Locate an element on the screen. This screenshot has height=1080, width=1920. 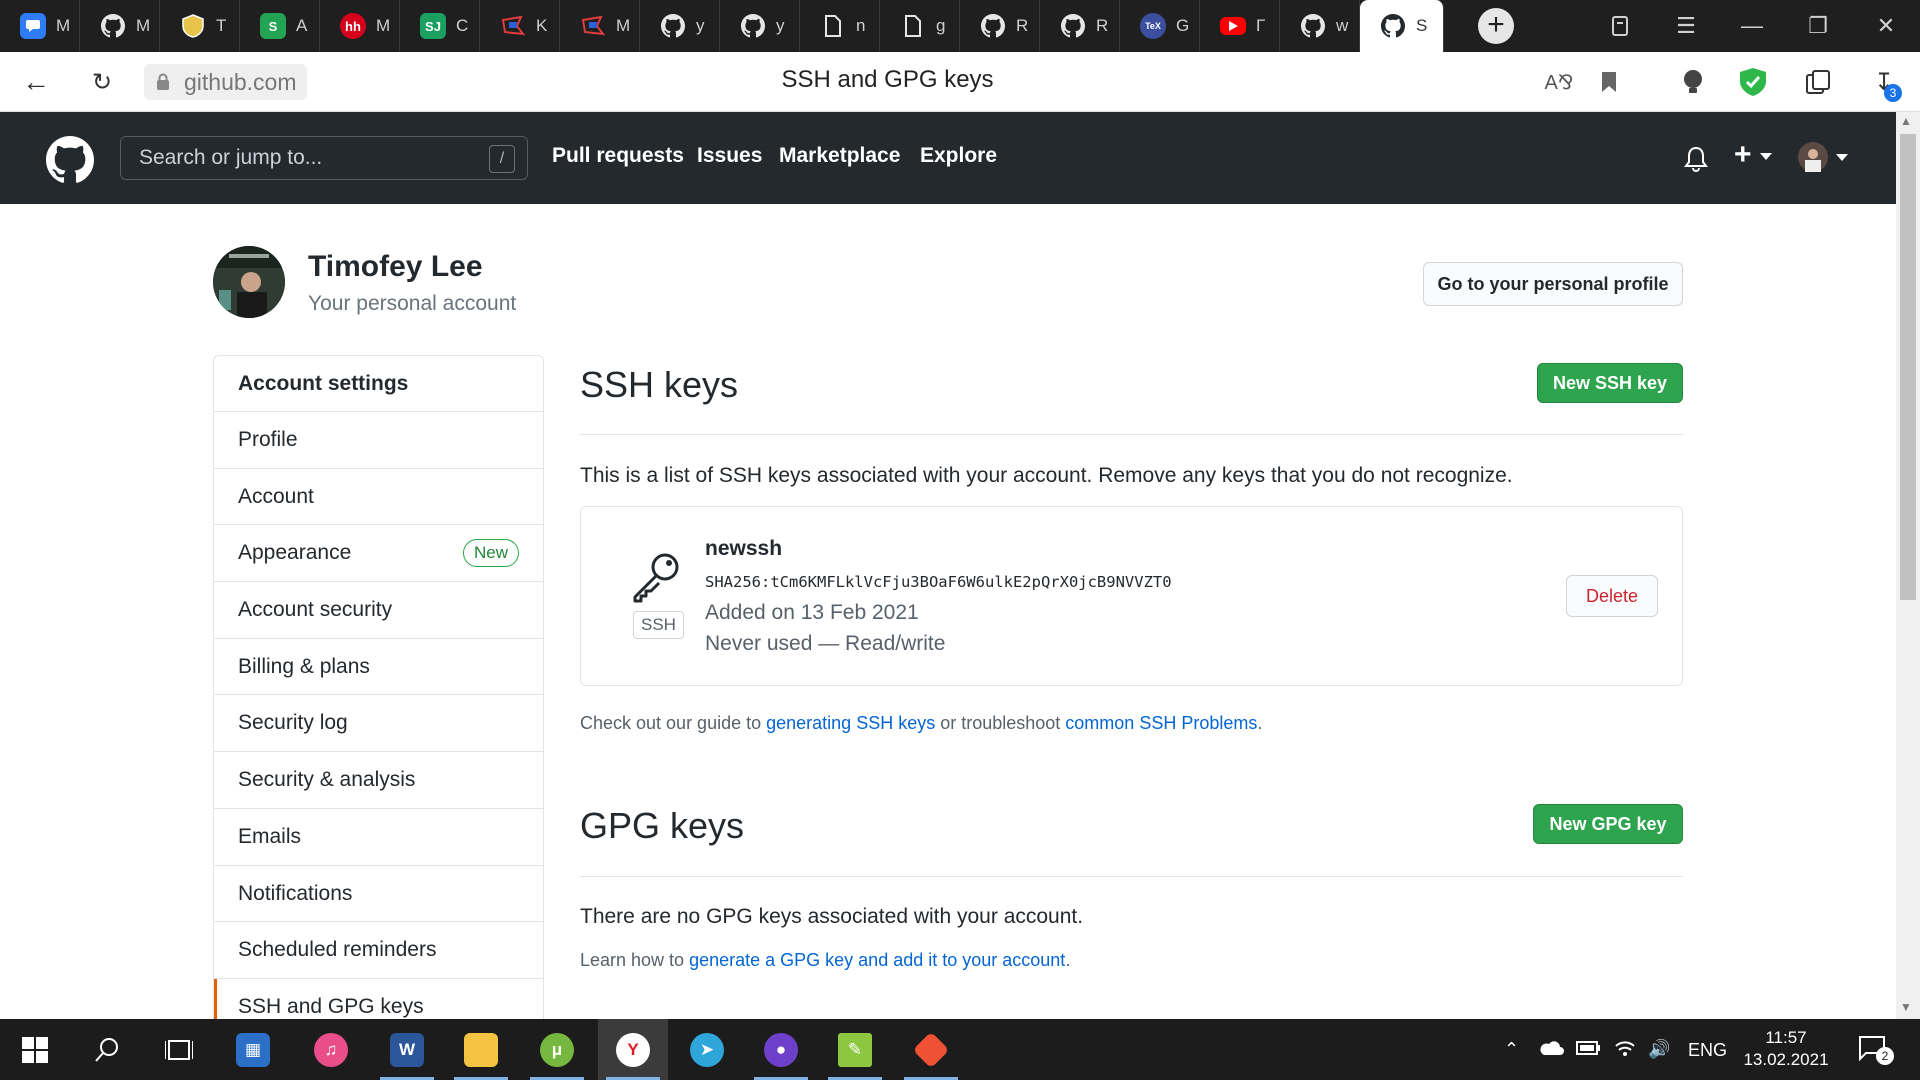
guide-text: . is located at coordinates (1260, 723).